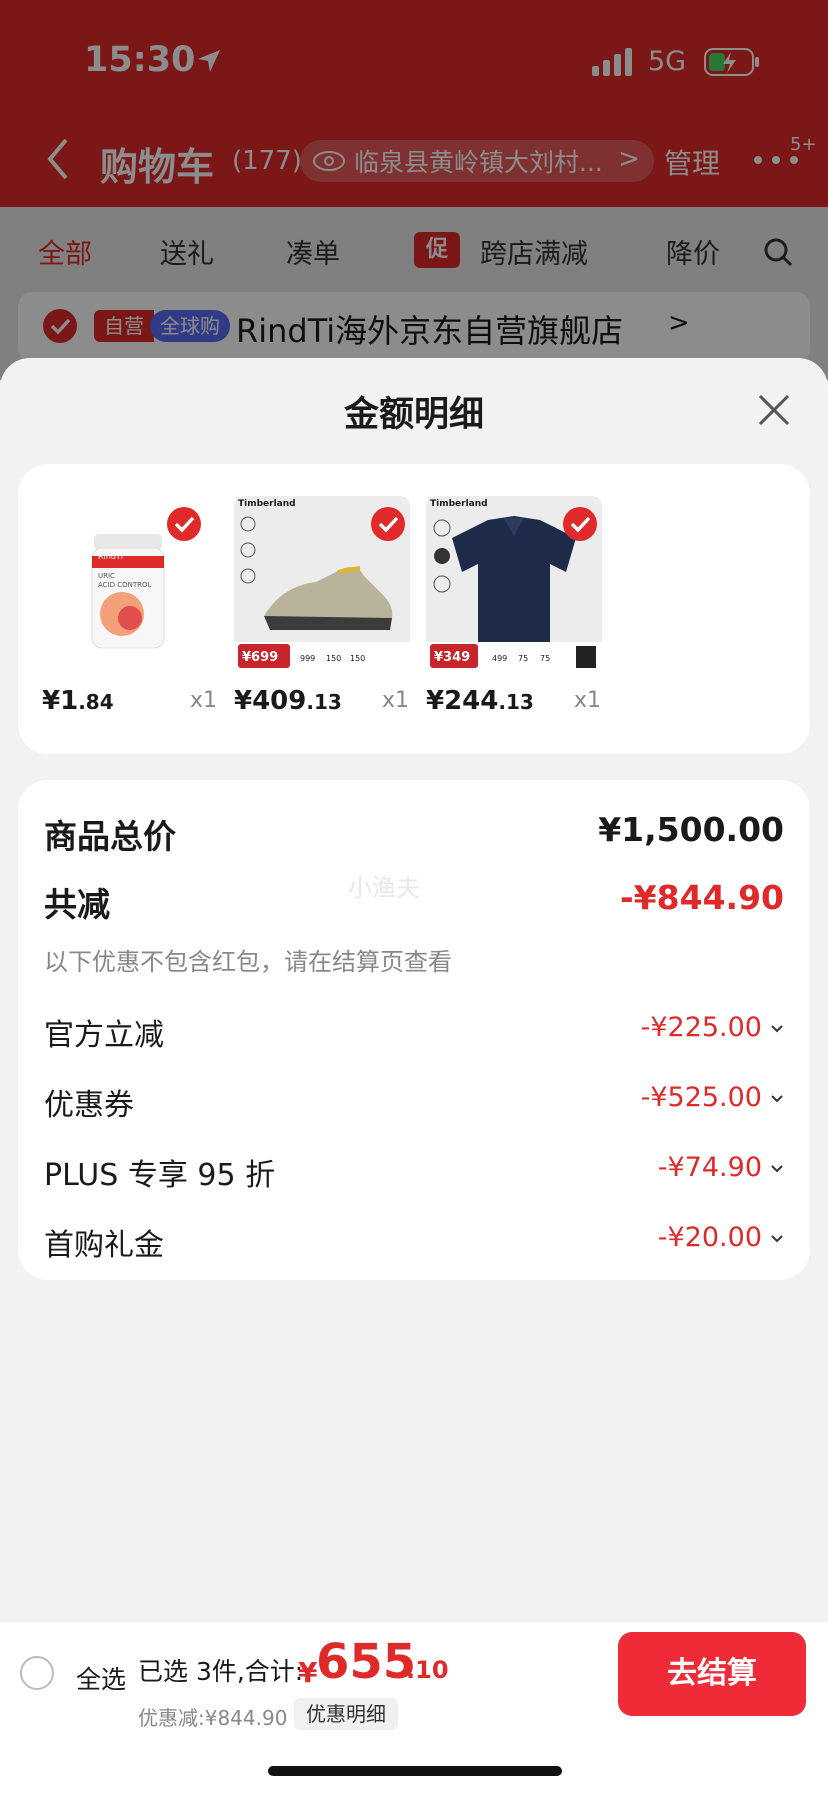  What do you see at coordinates (248, 962) in the screenshot?
I see `reduce-note: 以下优惠不包含红包，请在结算页查看` at bounding box center [248, 962].